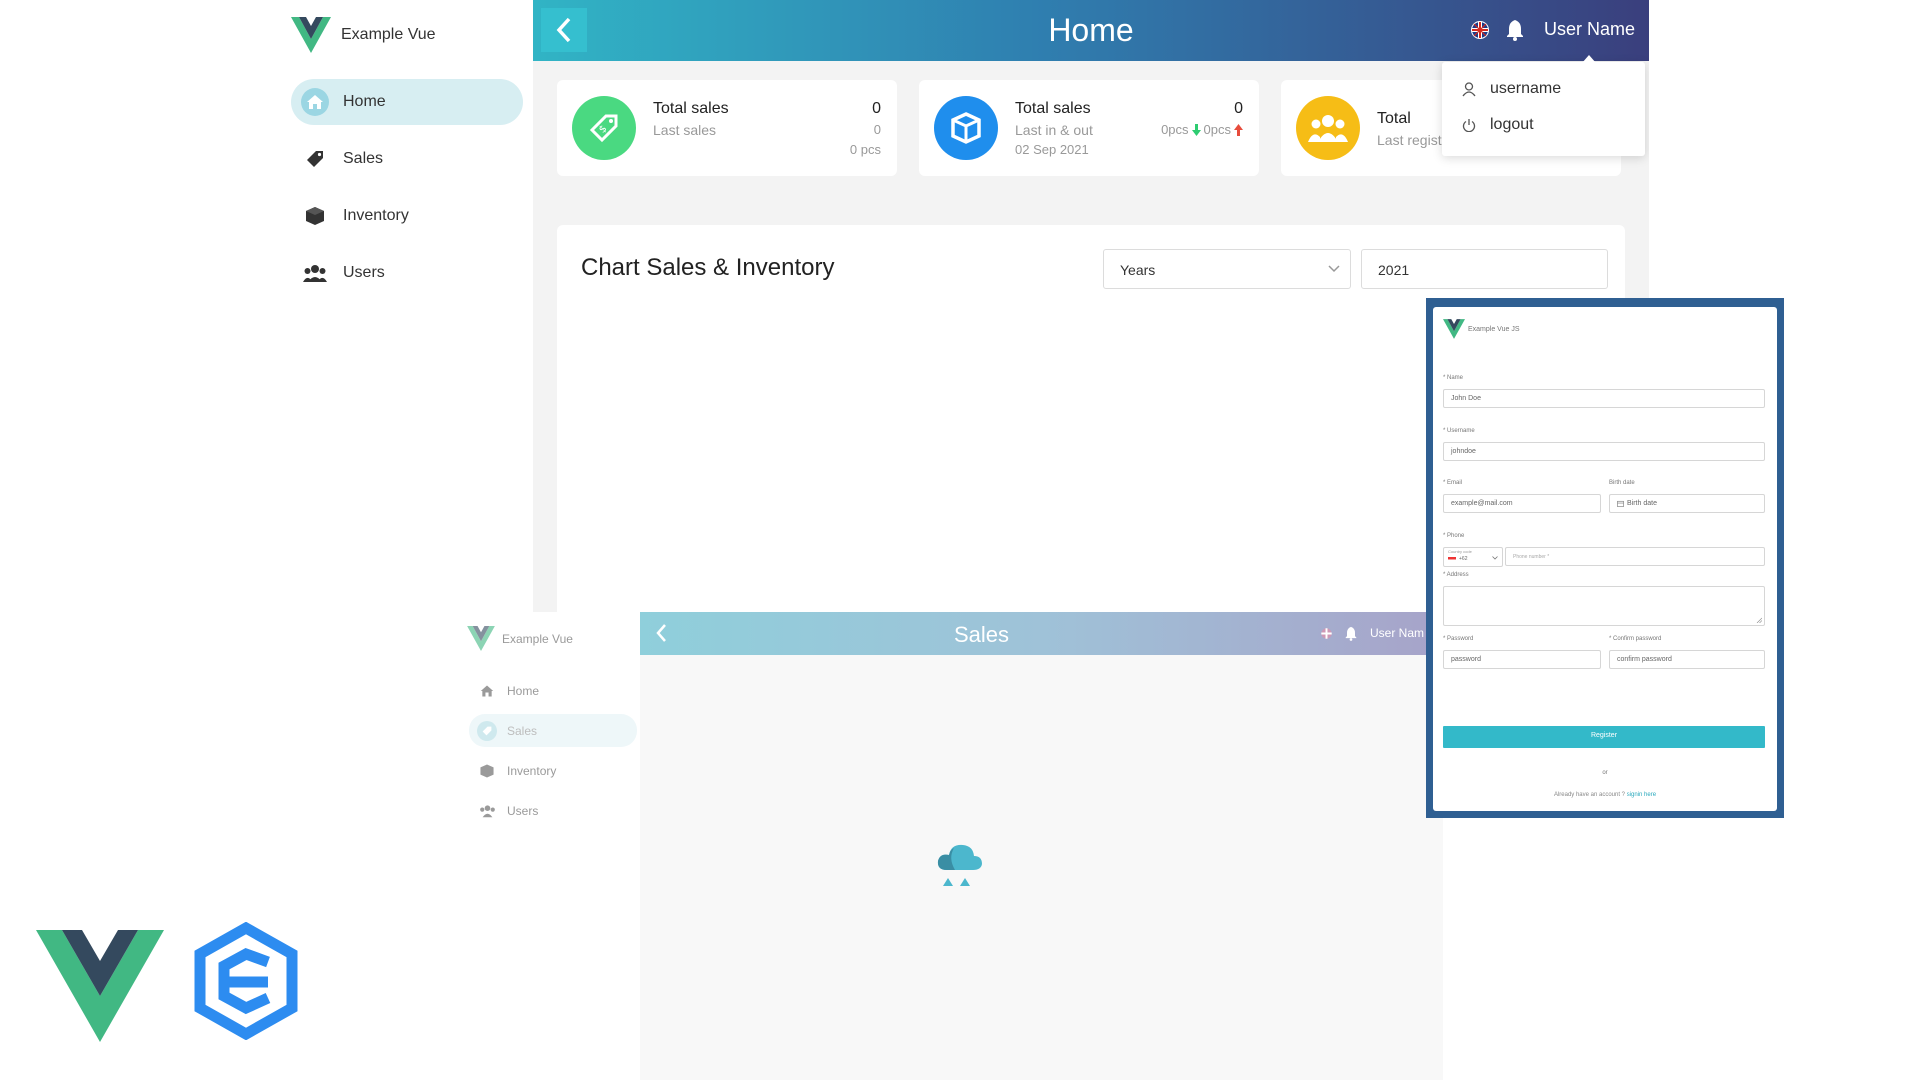  I want to click on username-label: * Username, so click(1459, 431).